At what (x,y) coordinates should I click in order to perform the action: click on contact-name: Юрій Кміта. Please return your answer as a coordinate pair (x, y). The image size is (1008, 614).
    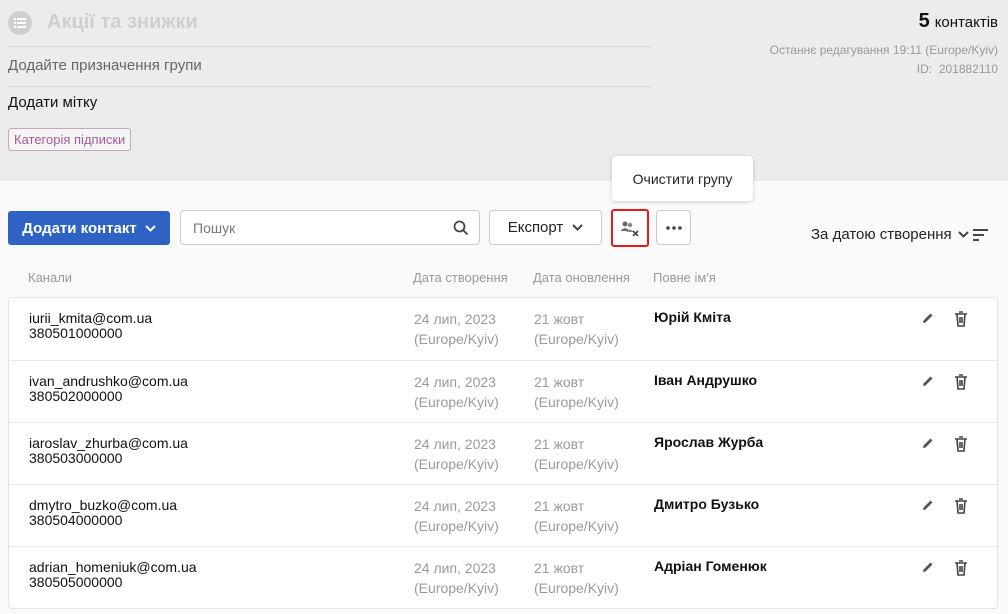
    Looking at the image, I should click on (692, 317).